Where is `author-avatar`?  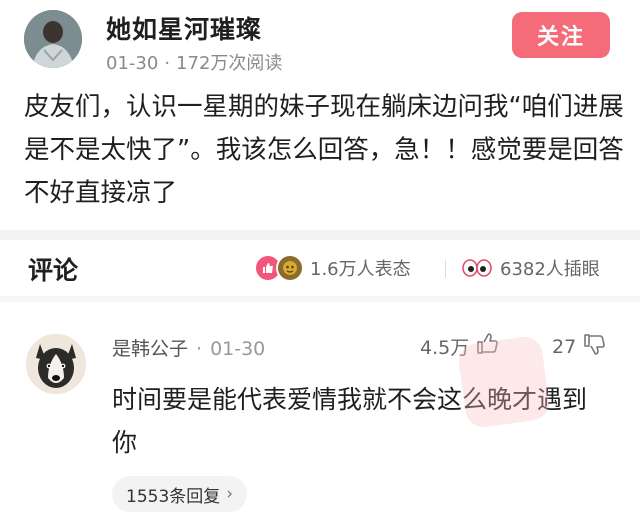 author-avatar is located at coordinates (53, 39).